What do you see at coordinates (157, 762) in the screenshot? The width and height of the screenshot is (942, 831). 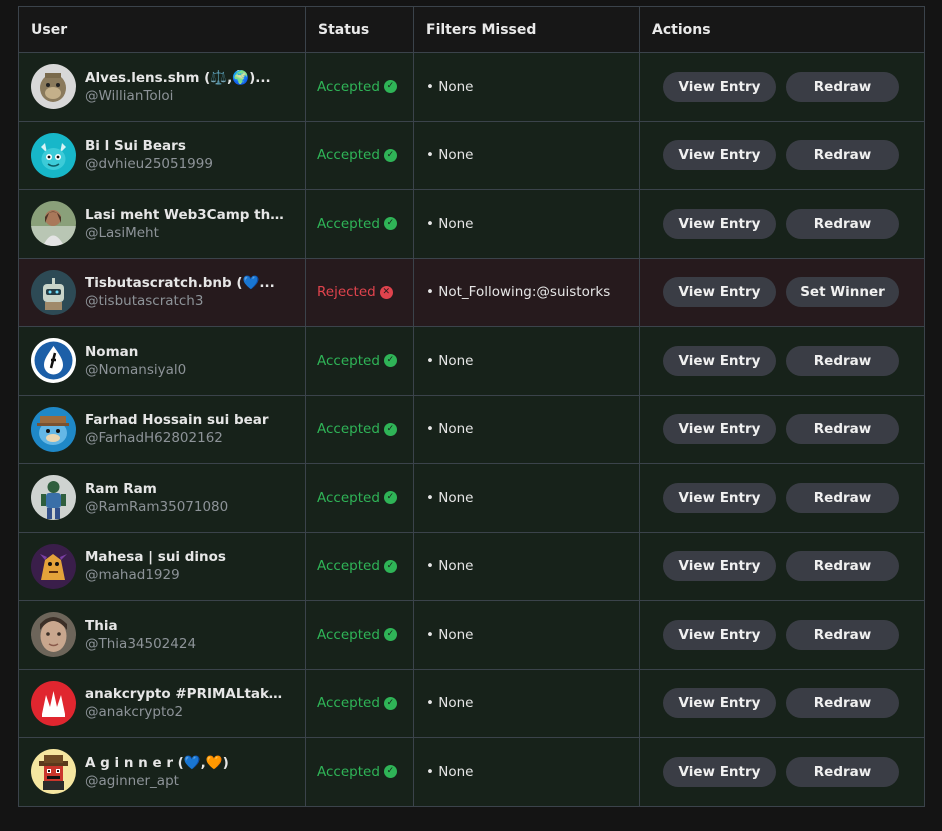 I see `user-display-name: A g i n n e r (💙,🧡)` at bounding box center [157, 762].